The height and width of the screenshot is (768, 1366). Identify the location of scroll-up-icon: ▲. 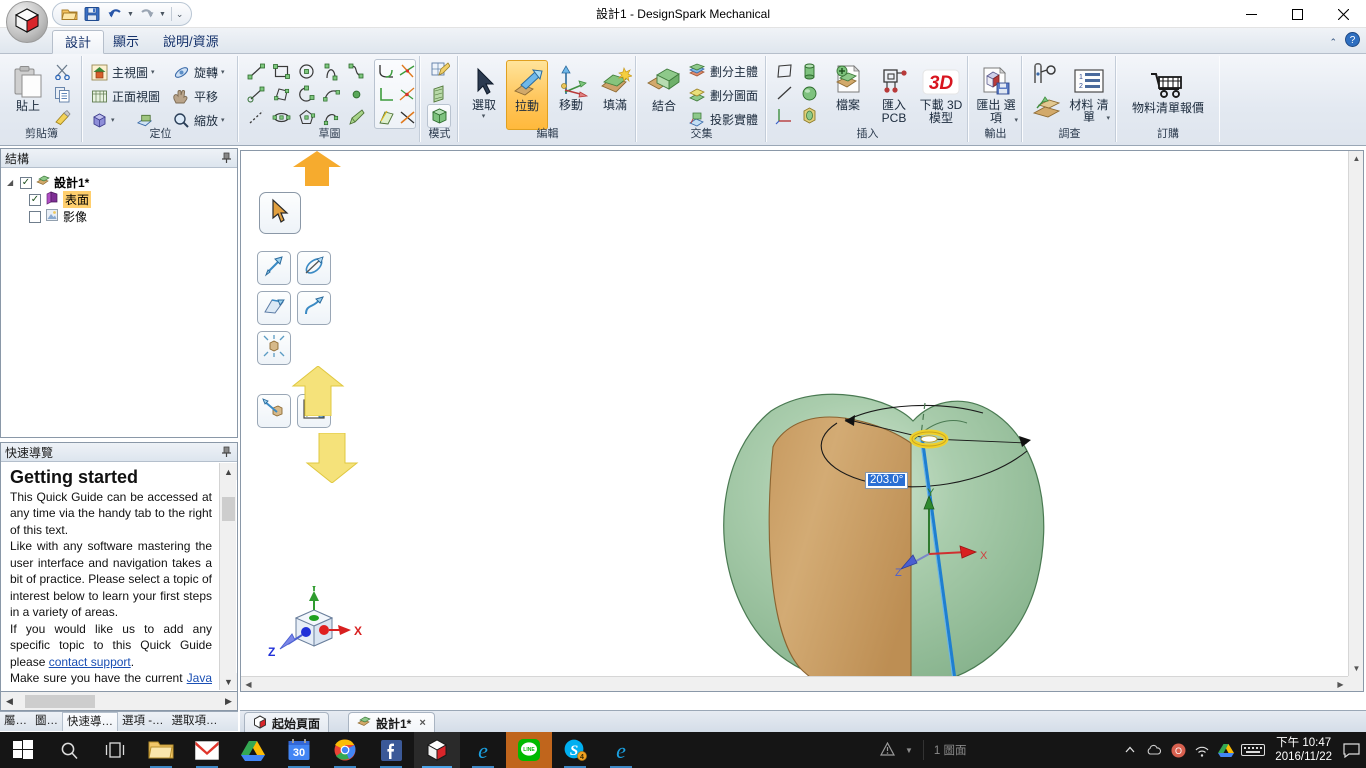
(228, 471).